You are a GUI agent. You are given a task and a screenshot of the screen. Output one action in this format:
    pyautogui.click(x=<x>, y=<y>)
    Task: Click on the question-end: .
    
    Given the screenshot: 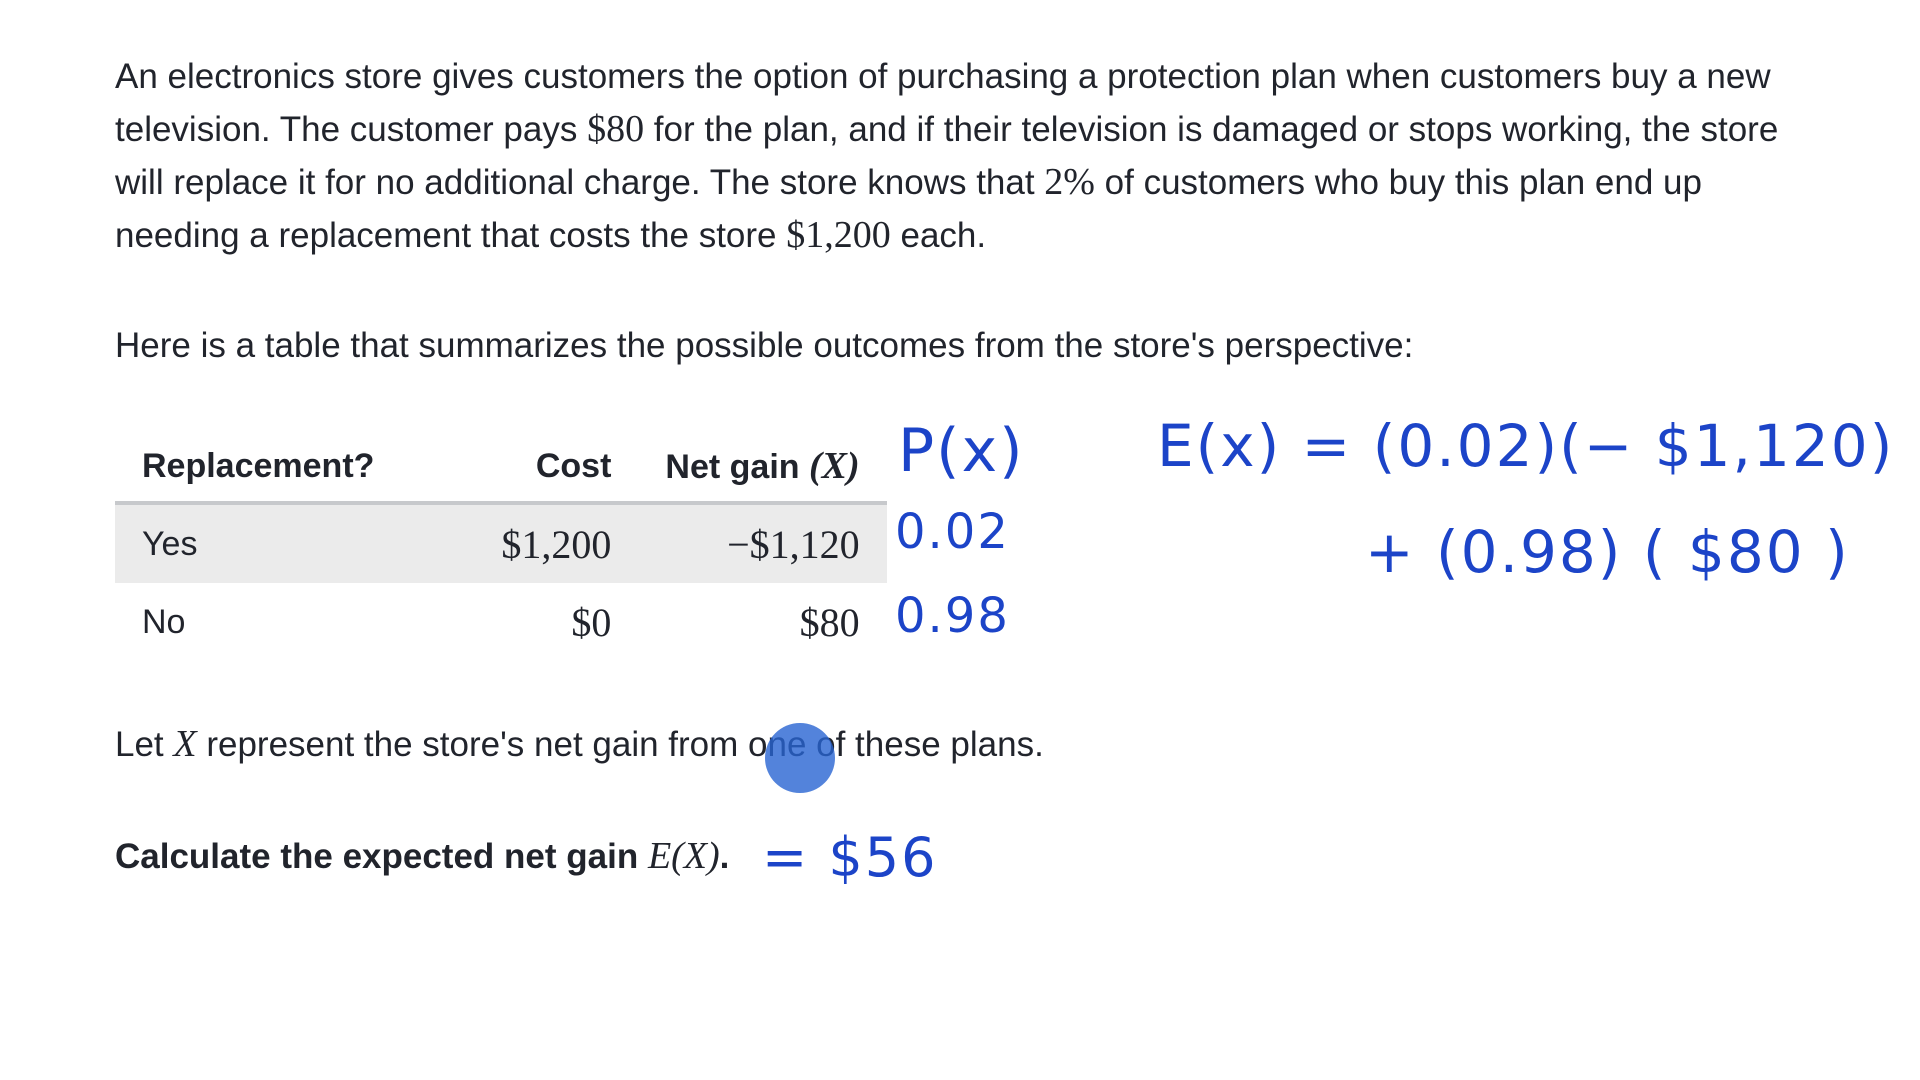 What is the action you would take?
    pyautogui.click(x=724, y=856)
    